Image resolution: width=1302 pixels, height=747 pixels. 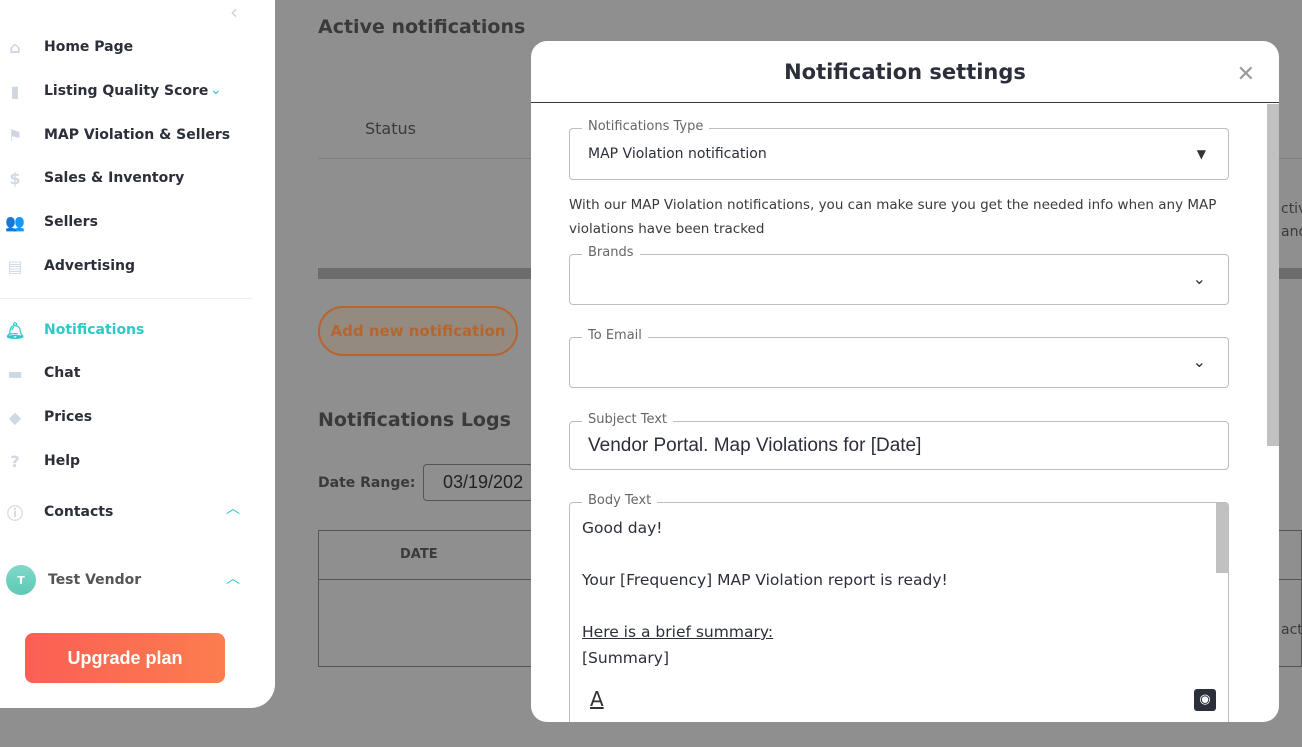 I want to click on sidebar-item-label: Sales & Inventory, so click(x=114, y=178).